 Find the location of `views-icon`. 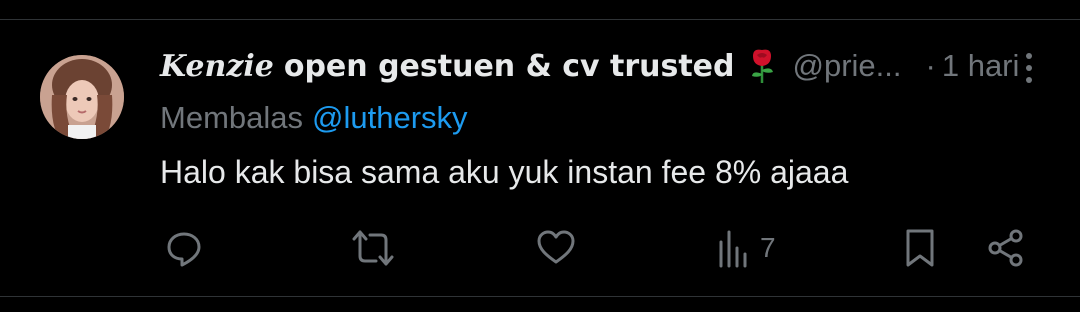

views-icon is located at coordinates (733, 249).